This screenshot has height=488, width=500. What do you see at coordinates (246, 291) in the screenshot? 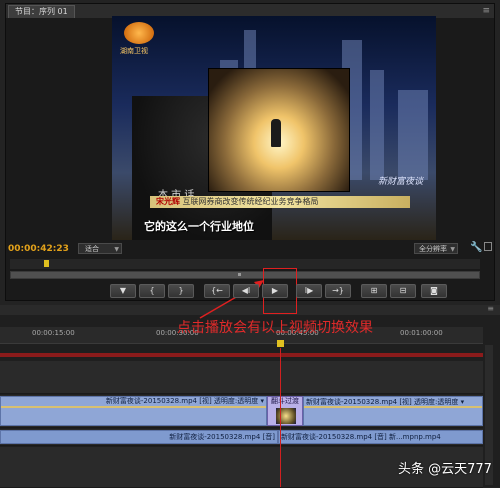
I see `step-back-button: ◀I` at bounding box center [246, 291].